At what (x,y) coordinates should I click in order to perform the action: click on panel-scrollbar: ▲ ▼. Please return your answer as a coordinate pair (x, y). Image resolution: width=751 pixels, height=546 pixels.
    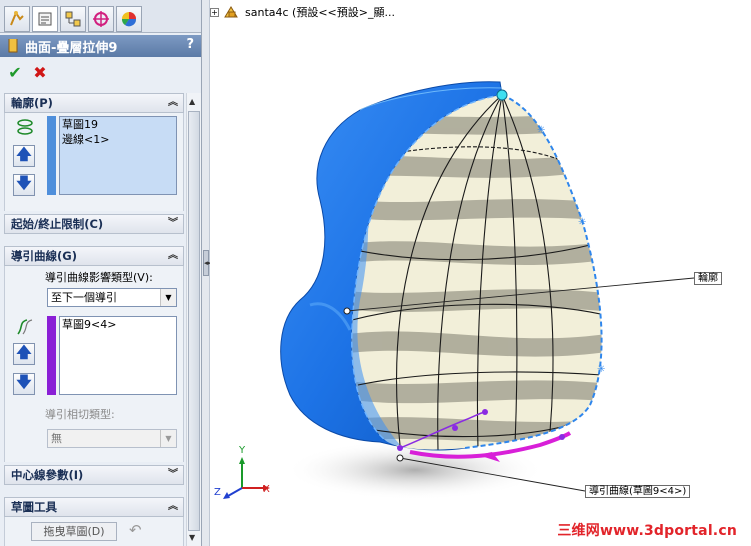
    Looking at the image, I should click on (193, 319).